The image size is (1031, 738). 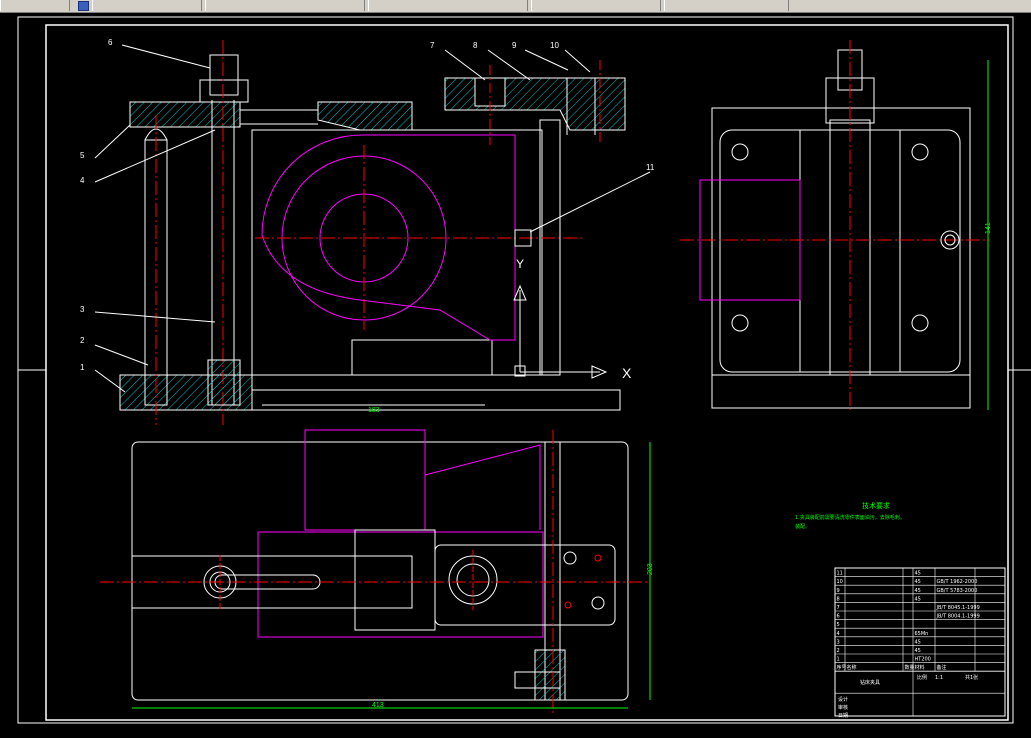 What do you see at coordinates (971, 677) in the screenshot?
I see `title-block-sheet: 共1张` at bounding box center [971, 677].